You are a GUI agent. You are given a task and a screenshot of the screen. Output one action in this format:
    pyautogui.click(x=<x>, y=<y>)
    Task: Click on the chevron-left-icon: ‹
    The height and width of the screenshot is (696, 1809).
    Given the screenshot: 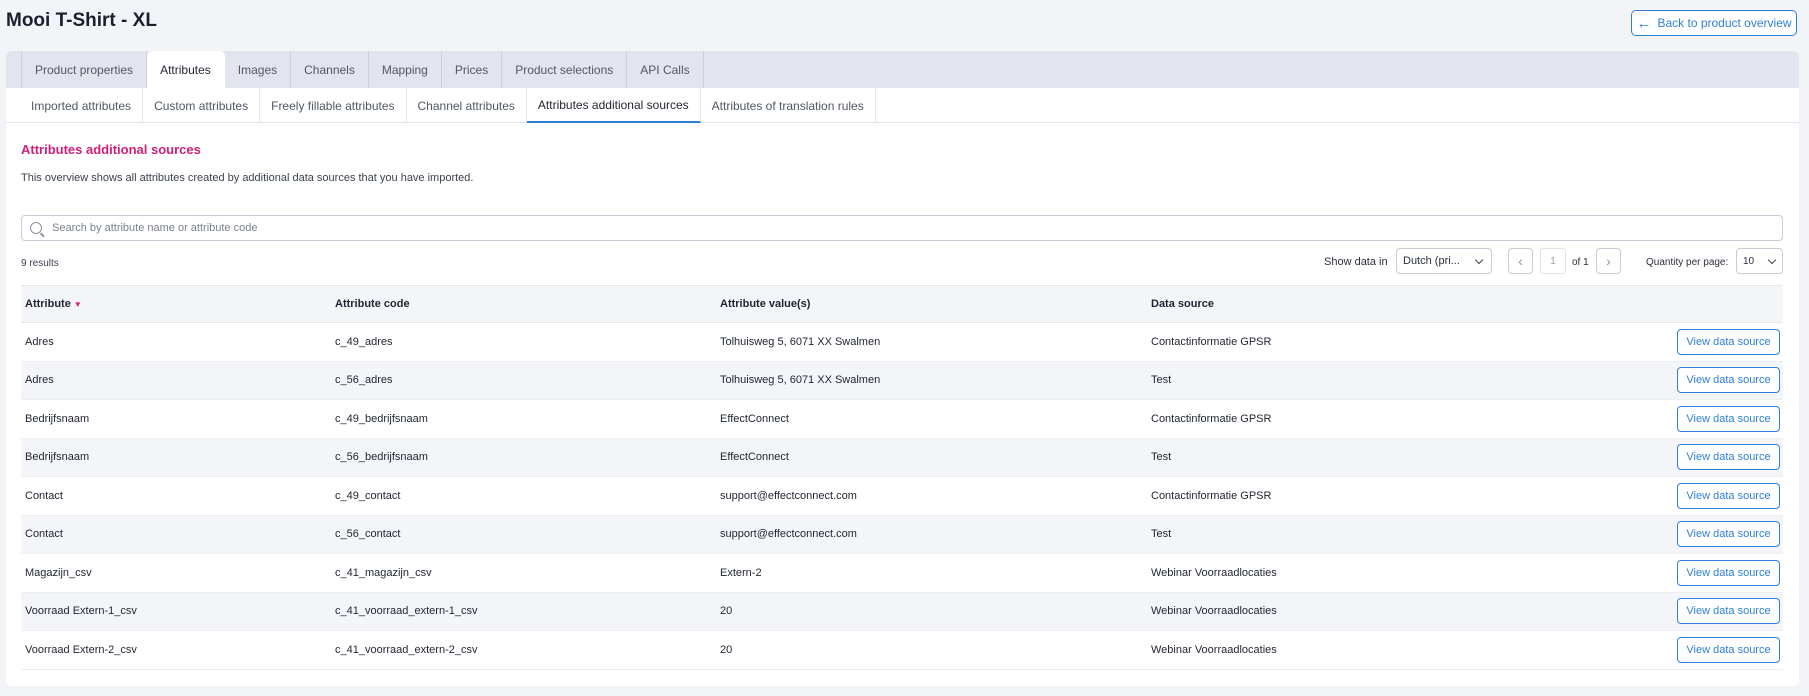 What is the action you would take?
    pyautogui.click(x=1520, y=261)
    